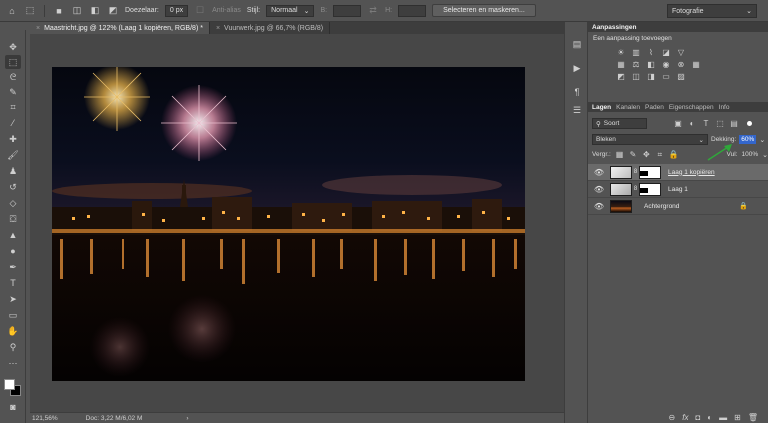 The height and width of the screenshot is (423, 768). What do you see at coordinates (373, 11) in the screenshot?
I see `swap-icon: ⇄` at bounding box center [373, 11].